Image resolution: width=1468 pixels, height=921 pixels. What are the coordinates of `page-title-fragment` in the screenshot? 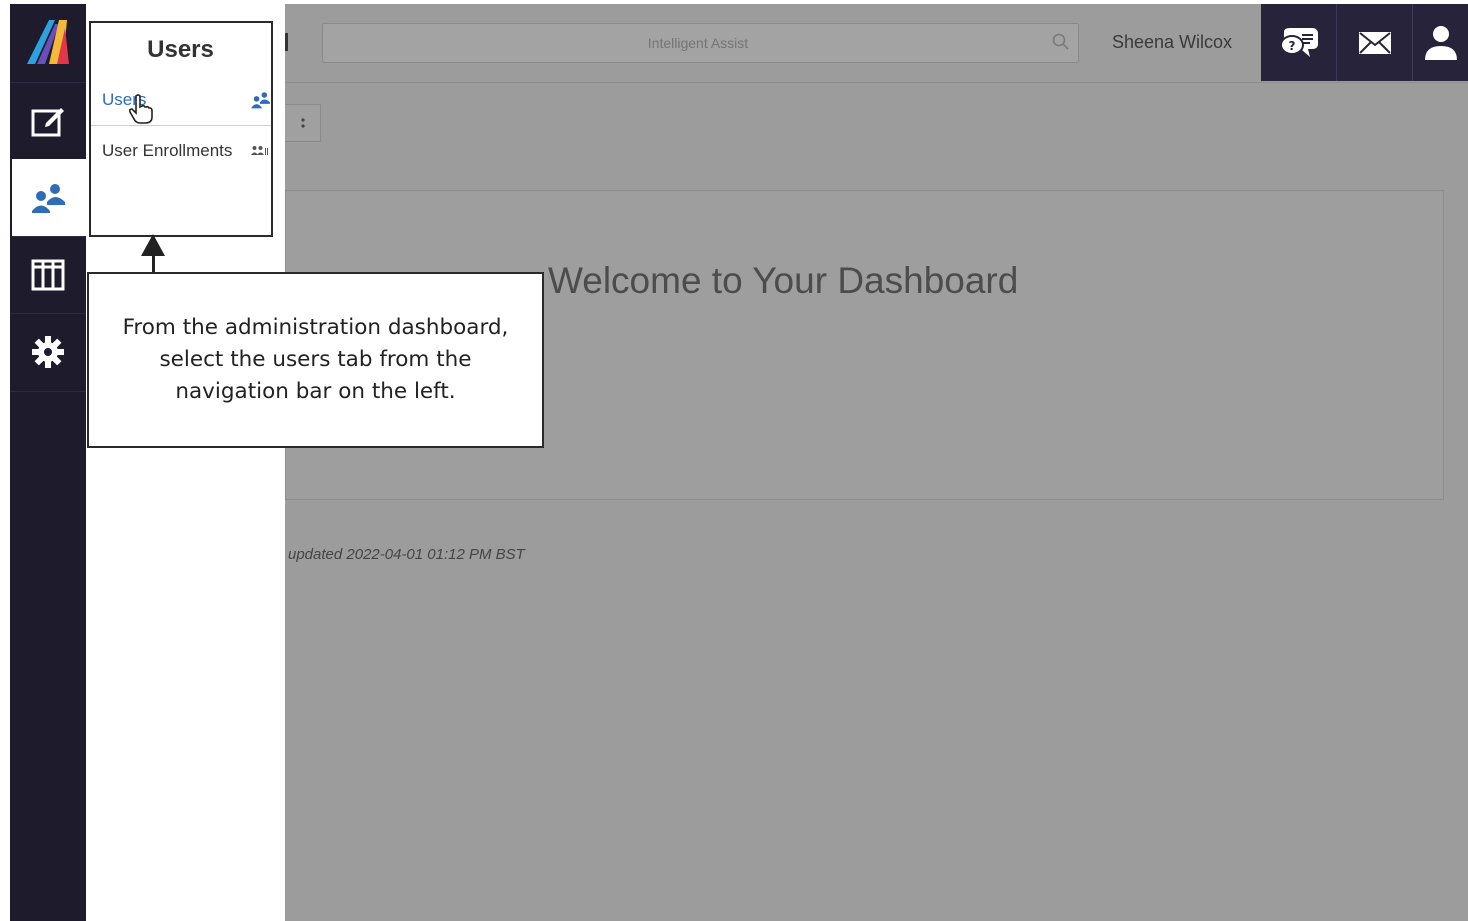 It's located at (286, 42).